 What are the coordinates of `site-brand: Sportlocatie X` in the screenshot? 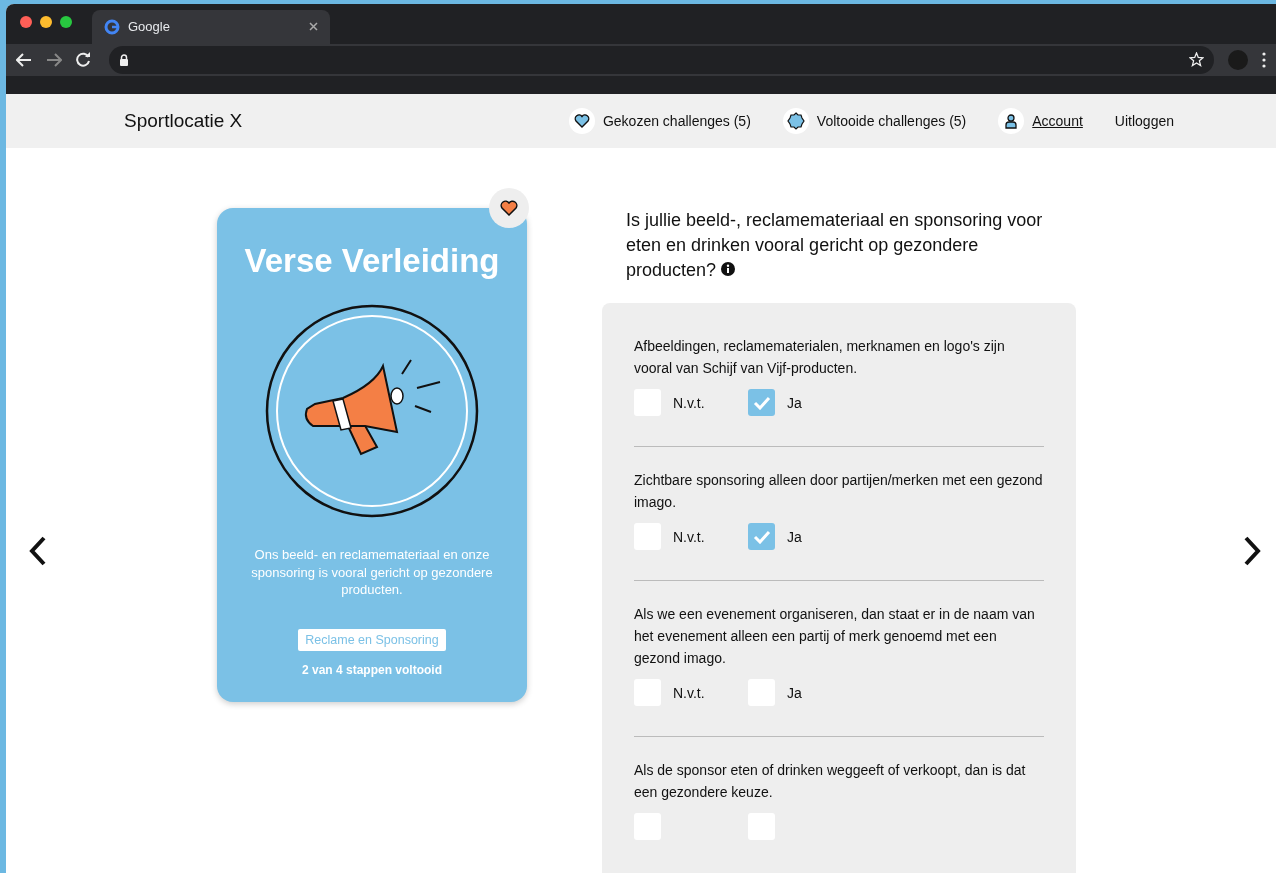 It's located at (346, 121).